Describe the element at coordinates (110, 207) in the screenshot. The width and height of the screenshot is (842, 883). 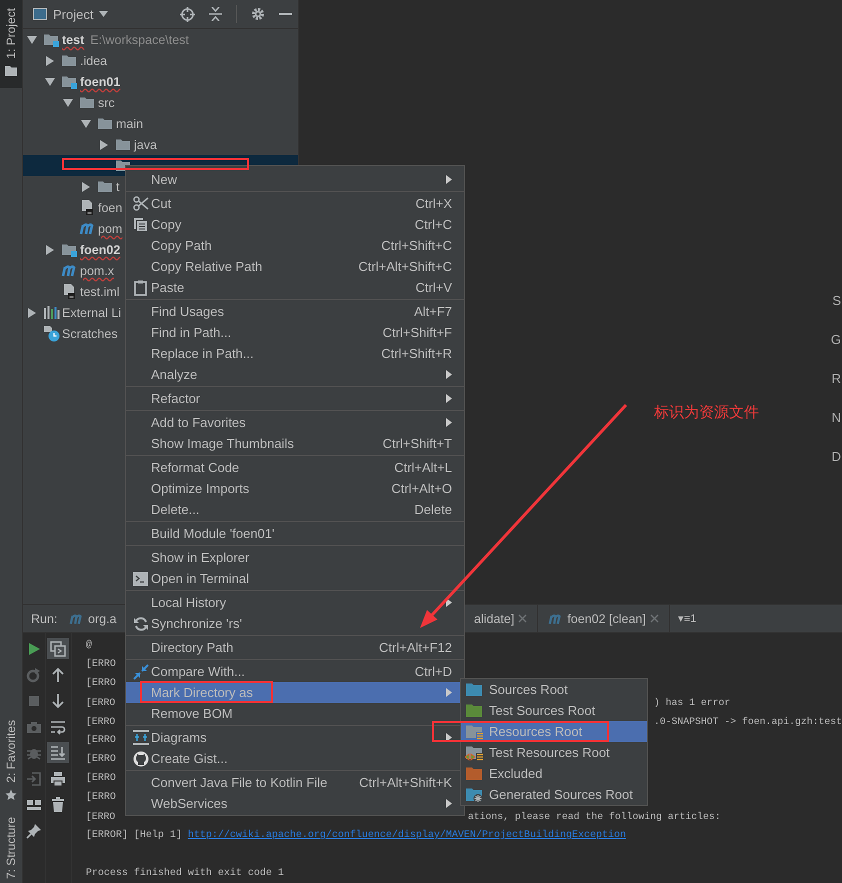
I see `tree-label: foen` at that location.